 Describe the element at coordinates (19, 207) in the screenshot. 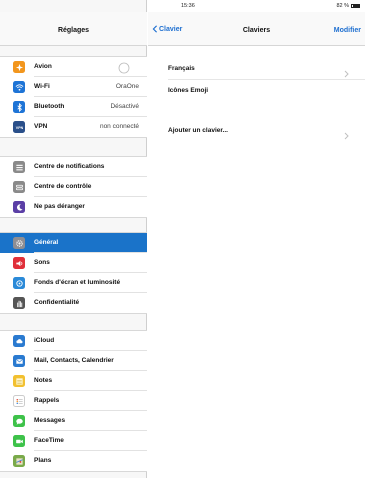

I see `moon-icon` at that location.